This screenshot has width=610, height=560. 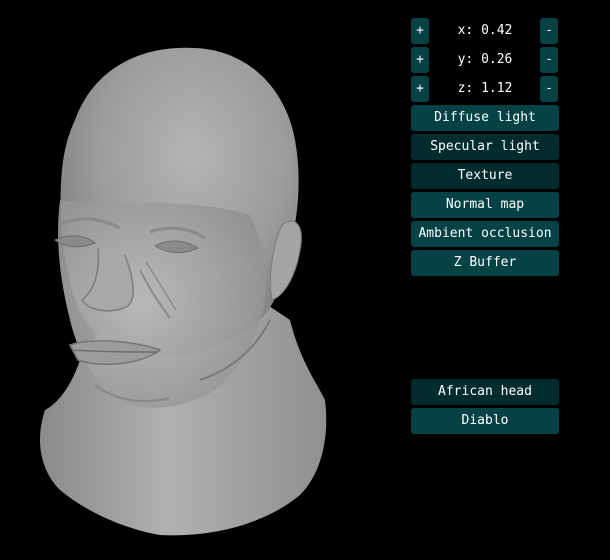 I want to click on y-value-label: y: 0.26, so click(x=485, y=59).